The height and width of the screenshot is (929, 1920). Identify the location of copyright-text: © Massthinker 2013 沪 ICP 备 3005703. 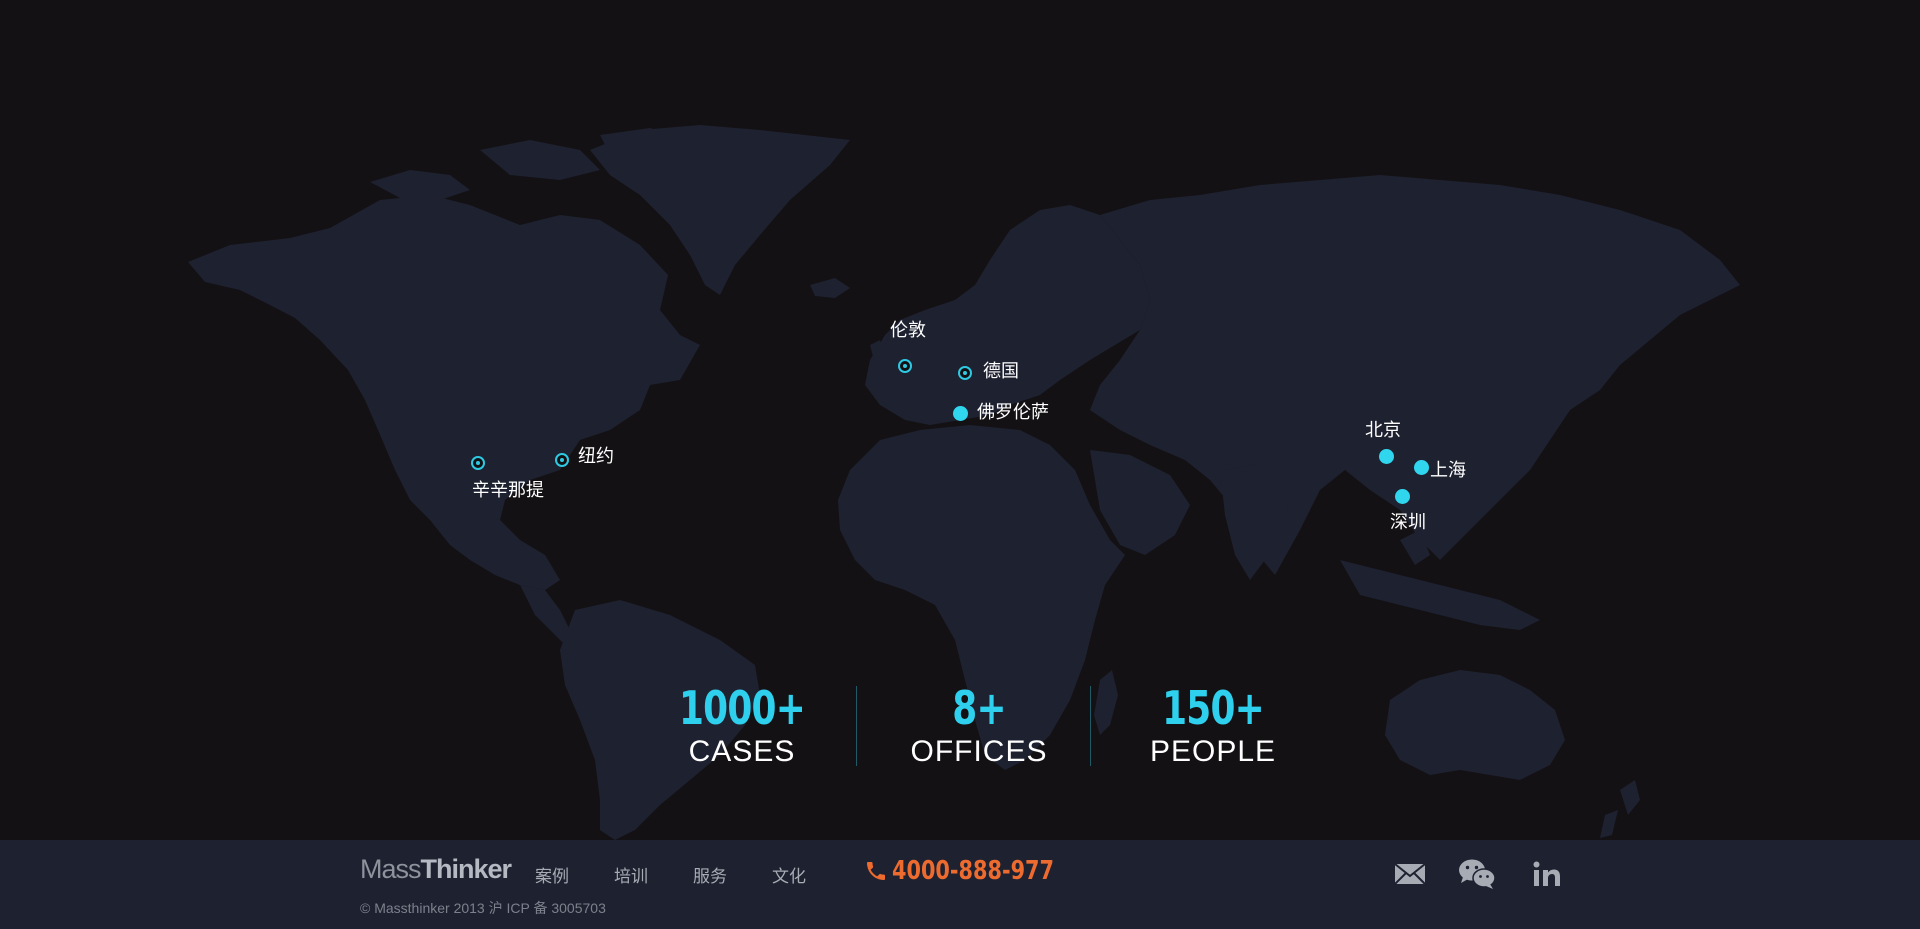
(483, 908).